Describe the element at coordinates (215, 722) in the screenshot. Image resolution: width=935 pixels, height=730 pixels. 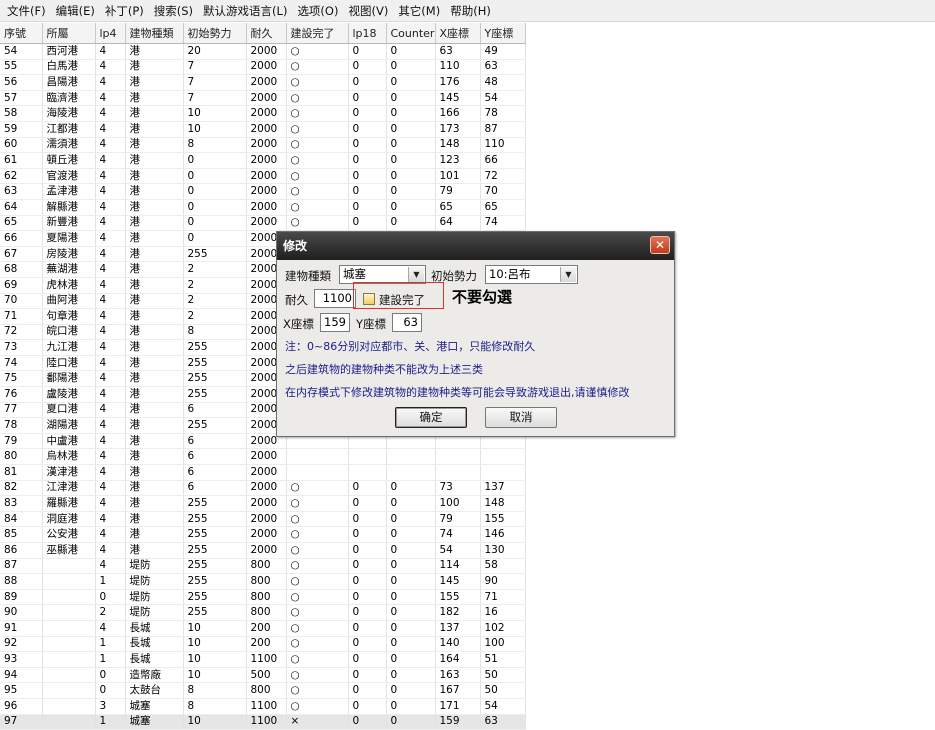
I see `table-cell: 10` at that location.